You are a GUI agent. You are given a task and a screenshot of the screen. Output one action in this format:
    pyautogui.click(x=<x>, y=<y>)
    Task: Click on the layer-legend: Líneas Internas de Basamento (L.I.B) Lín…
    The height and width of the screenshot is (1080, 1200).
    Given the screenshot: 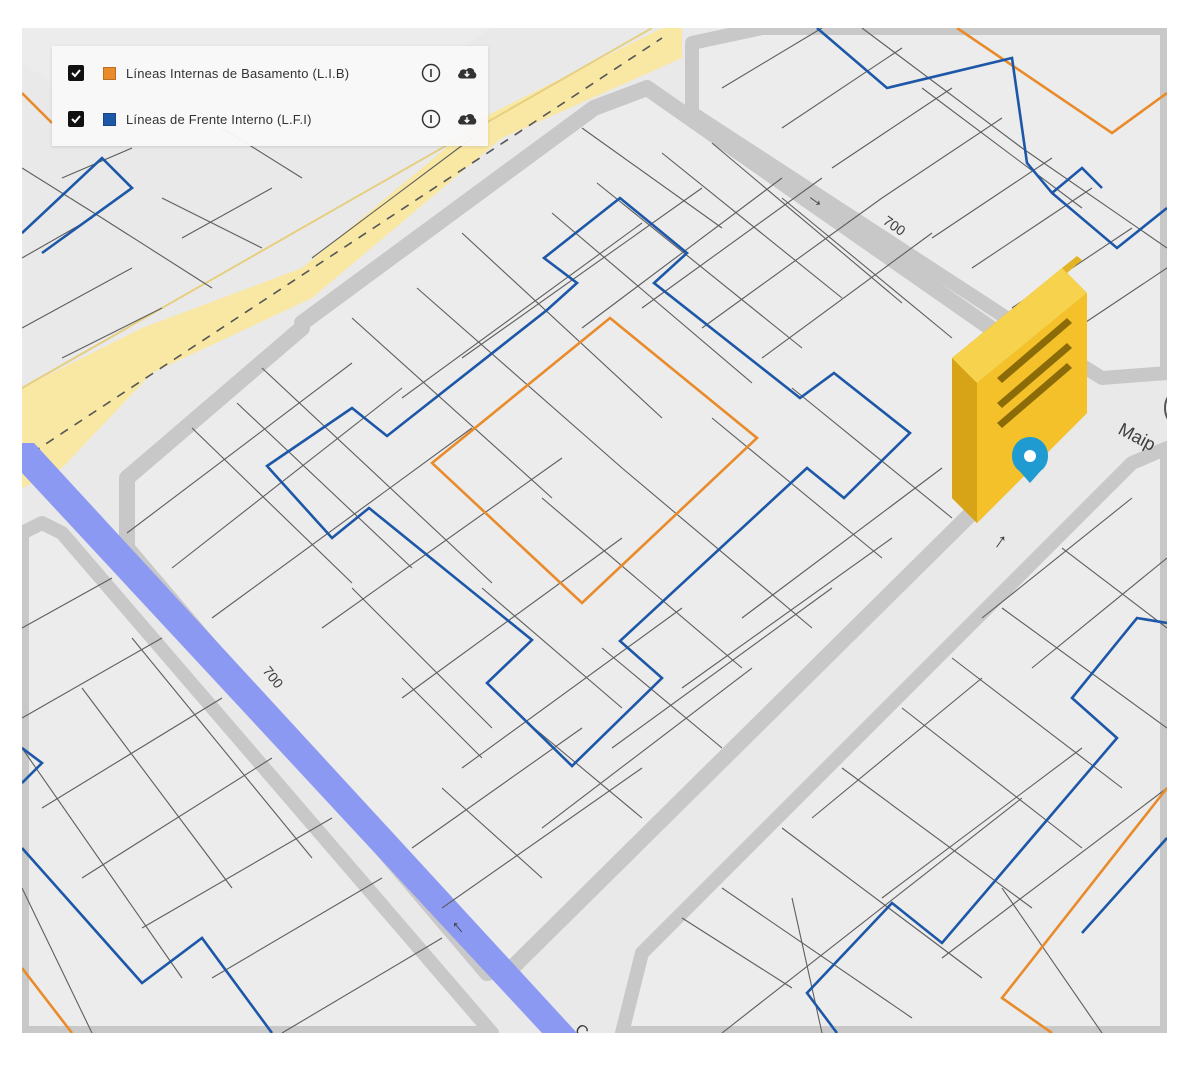 What is the action you would take?
    pyautogui.click(x=270, y=96)
    